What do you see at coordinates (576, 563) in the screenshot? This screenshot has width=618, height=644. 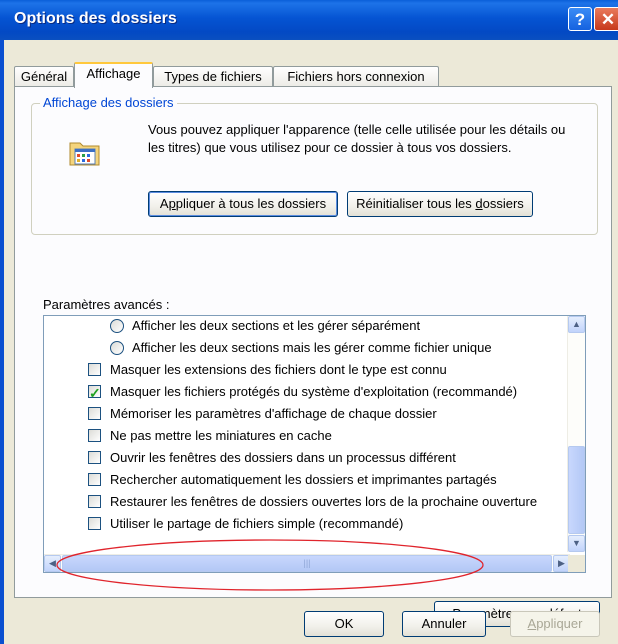 I see `scrollbar-corner` at bounding box center [576, 563].